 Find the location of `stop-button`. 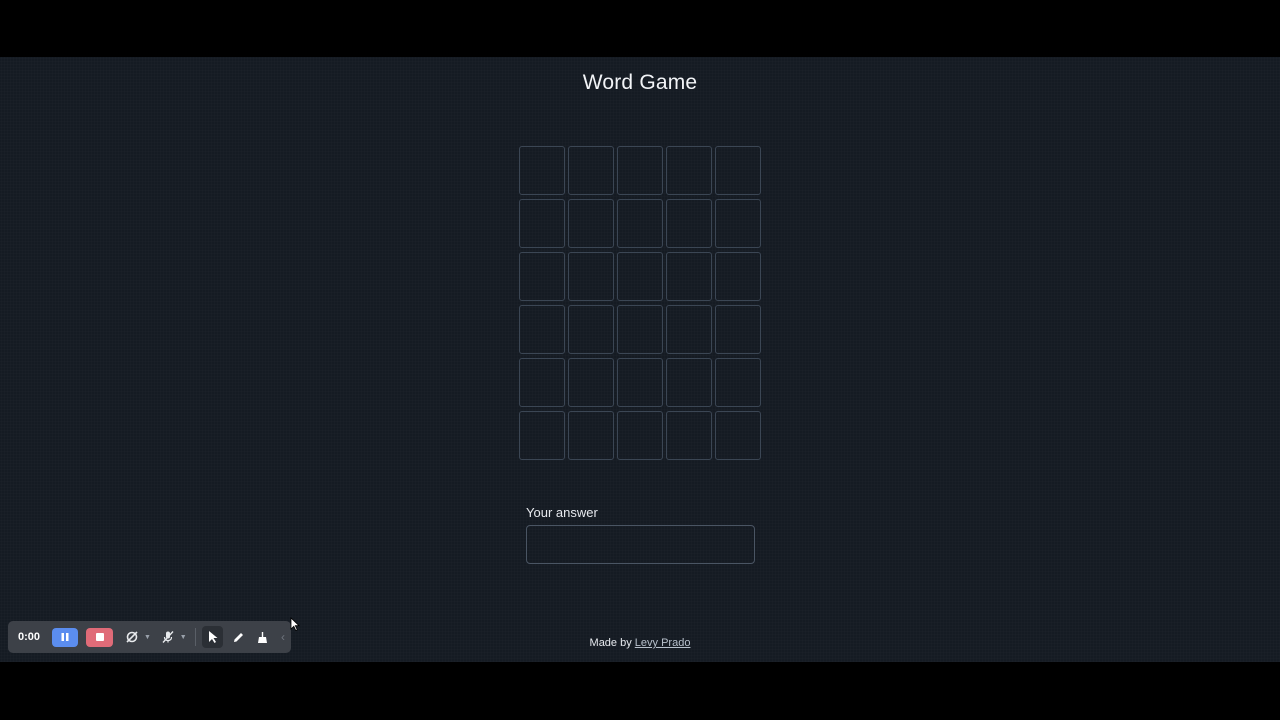

stop-button is located at coordinates (100, 637).